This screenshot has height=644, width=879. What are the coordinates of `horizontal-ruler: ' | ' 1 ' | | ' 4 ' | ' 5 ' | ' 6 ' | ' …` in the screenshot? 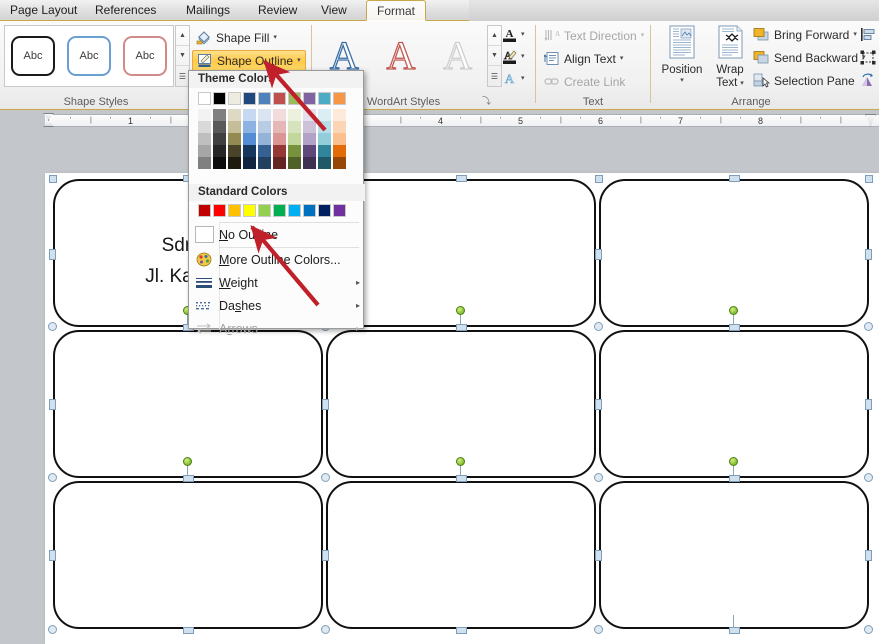 It's located at (439, 120).